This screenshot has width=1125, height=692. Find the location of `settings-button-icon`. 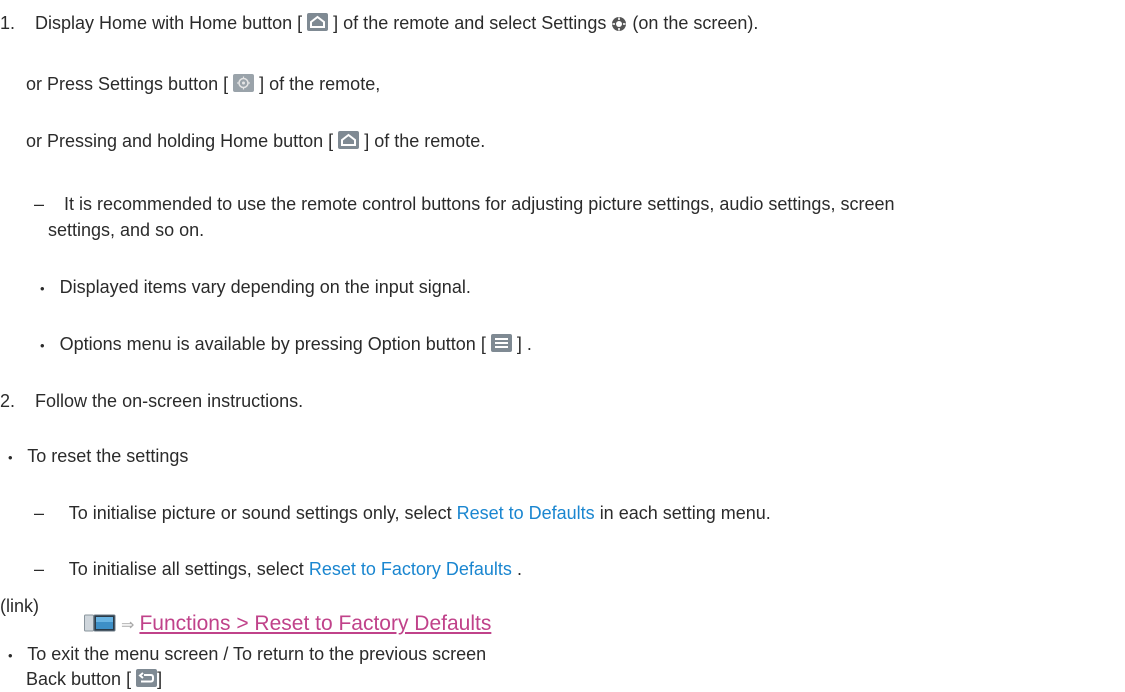

settings-button-icon is located at coordinates (244, 83).